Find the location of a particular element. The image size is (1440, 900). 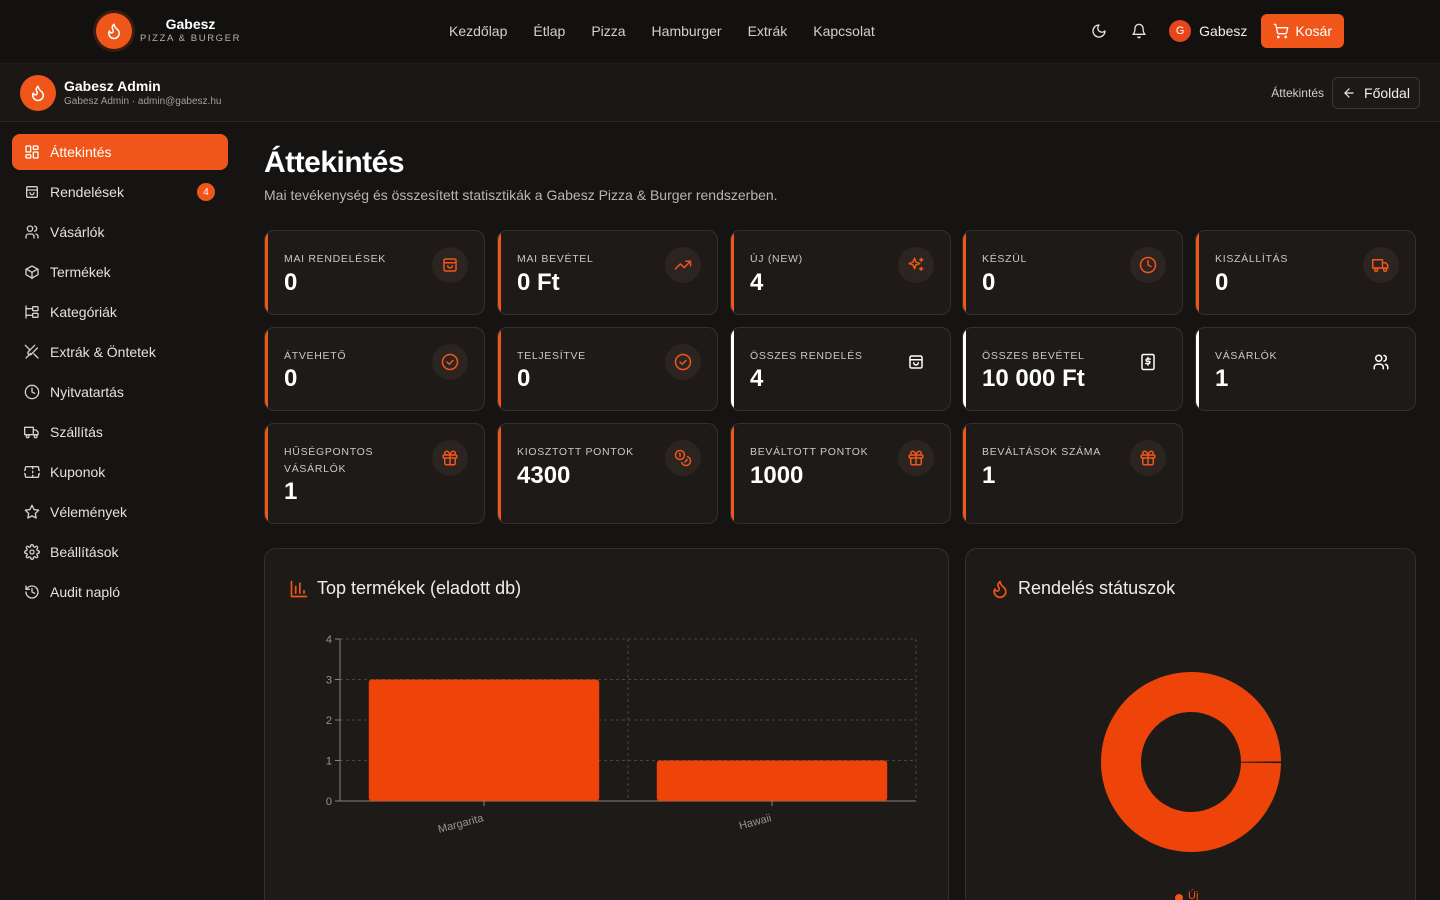

sidebar-item-label: Audit napló is located at coordinates (85, 592).